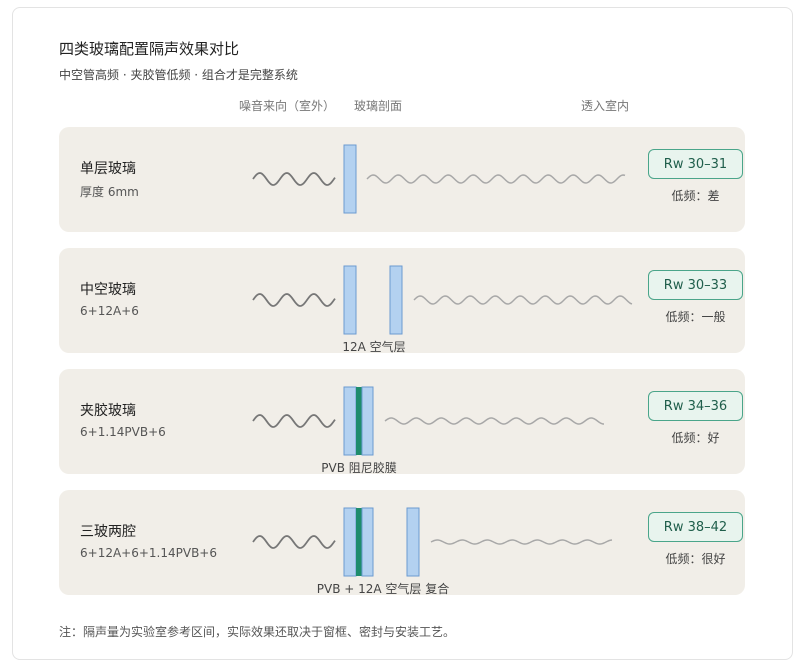 Image resolution: width=809 pixels, height=667 pixels. Describe the element at coordinates (695, 285) in the screenshot. I see `rw-badge: Rw 30–33` at that location.